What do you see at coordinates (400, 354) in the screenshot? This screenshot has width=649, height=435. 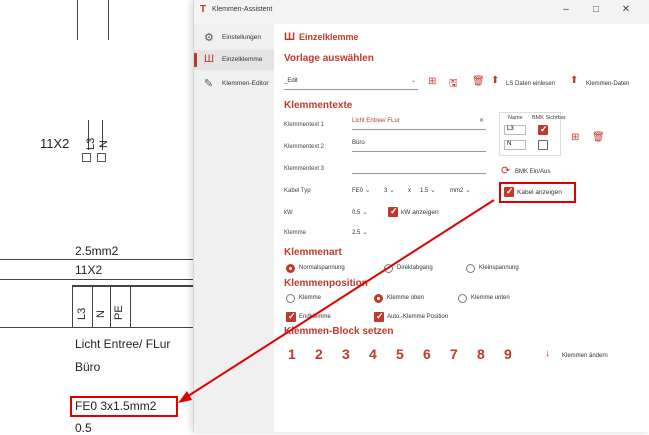 I see `block-number-5: 5` at bounding box center [400, 354].